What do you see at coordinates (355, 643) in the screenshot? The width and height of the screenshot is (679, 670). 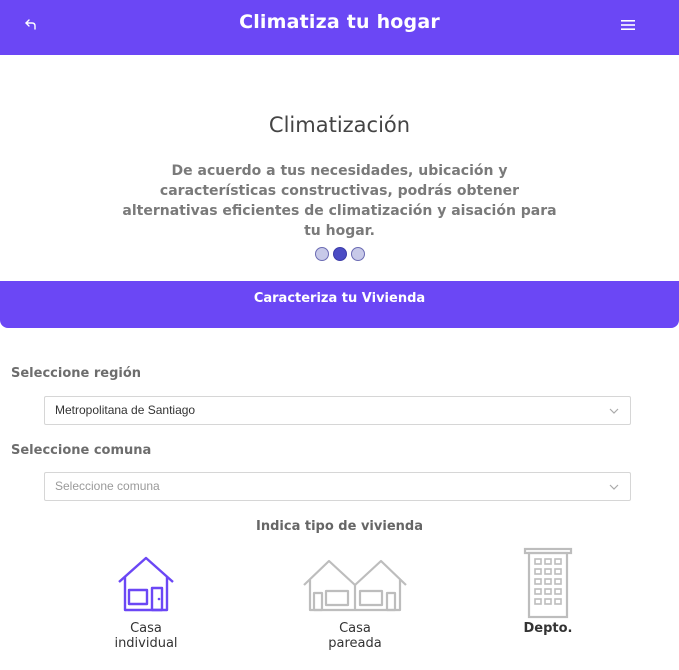 I see `housing-label-line2: pareada` at bounding box center [355, 643].